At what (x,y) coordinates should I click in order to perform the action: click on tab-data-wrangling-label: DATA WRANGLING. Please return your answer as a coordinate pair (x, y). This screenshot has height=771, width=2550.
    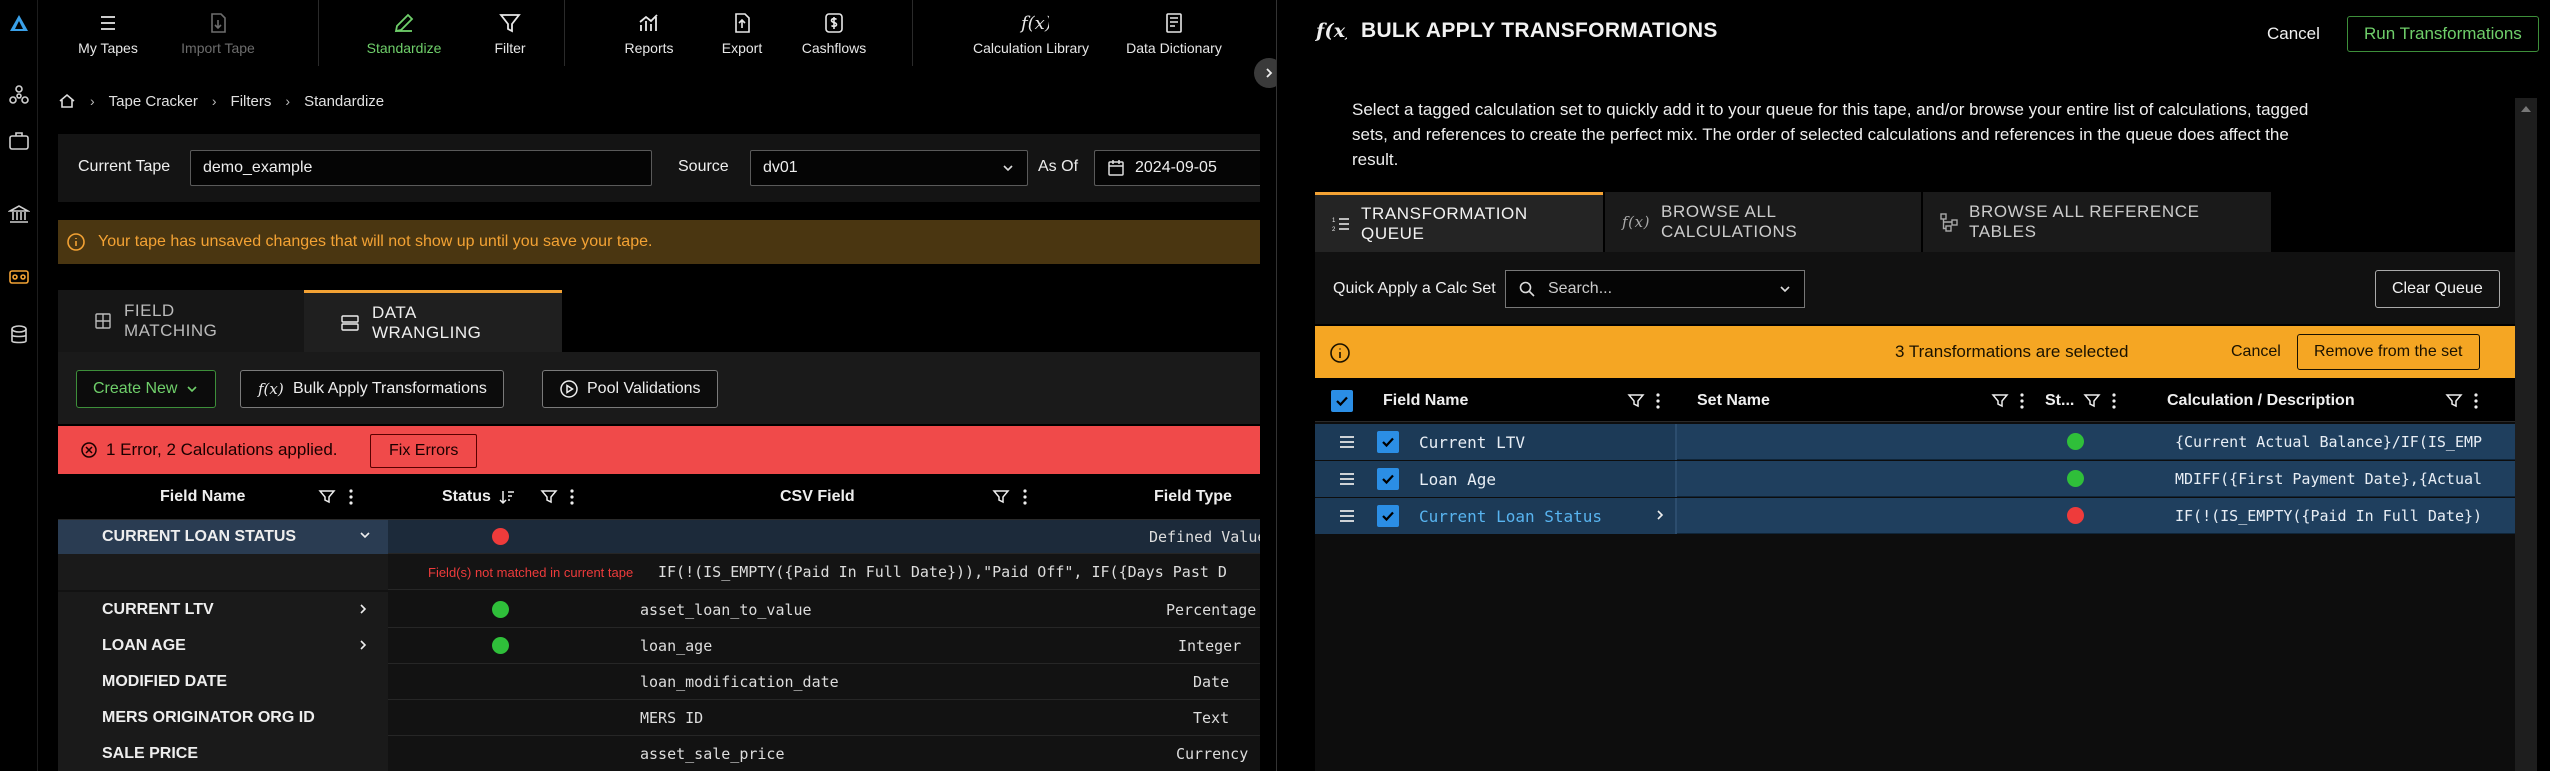
    Looking at the image, I should click on (427, 322).